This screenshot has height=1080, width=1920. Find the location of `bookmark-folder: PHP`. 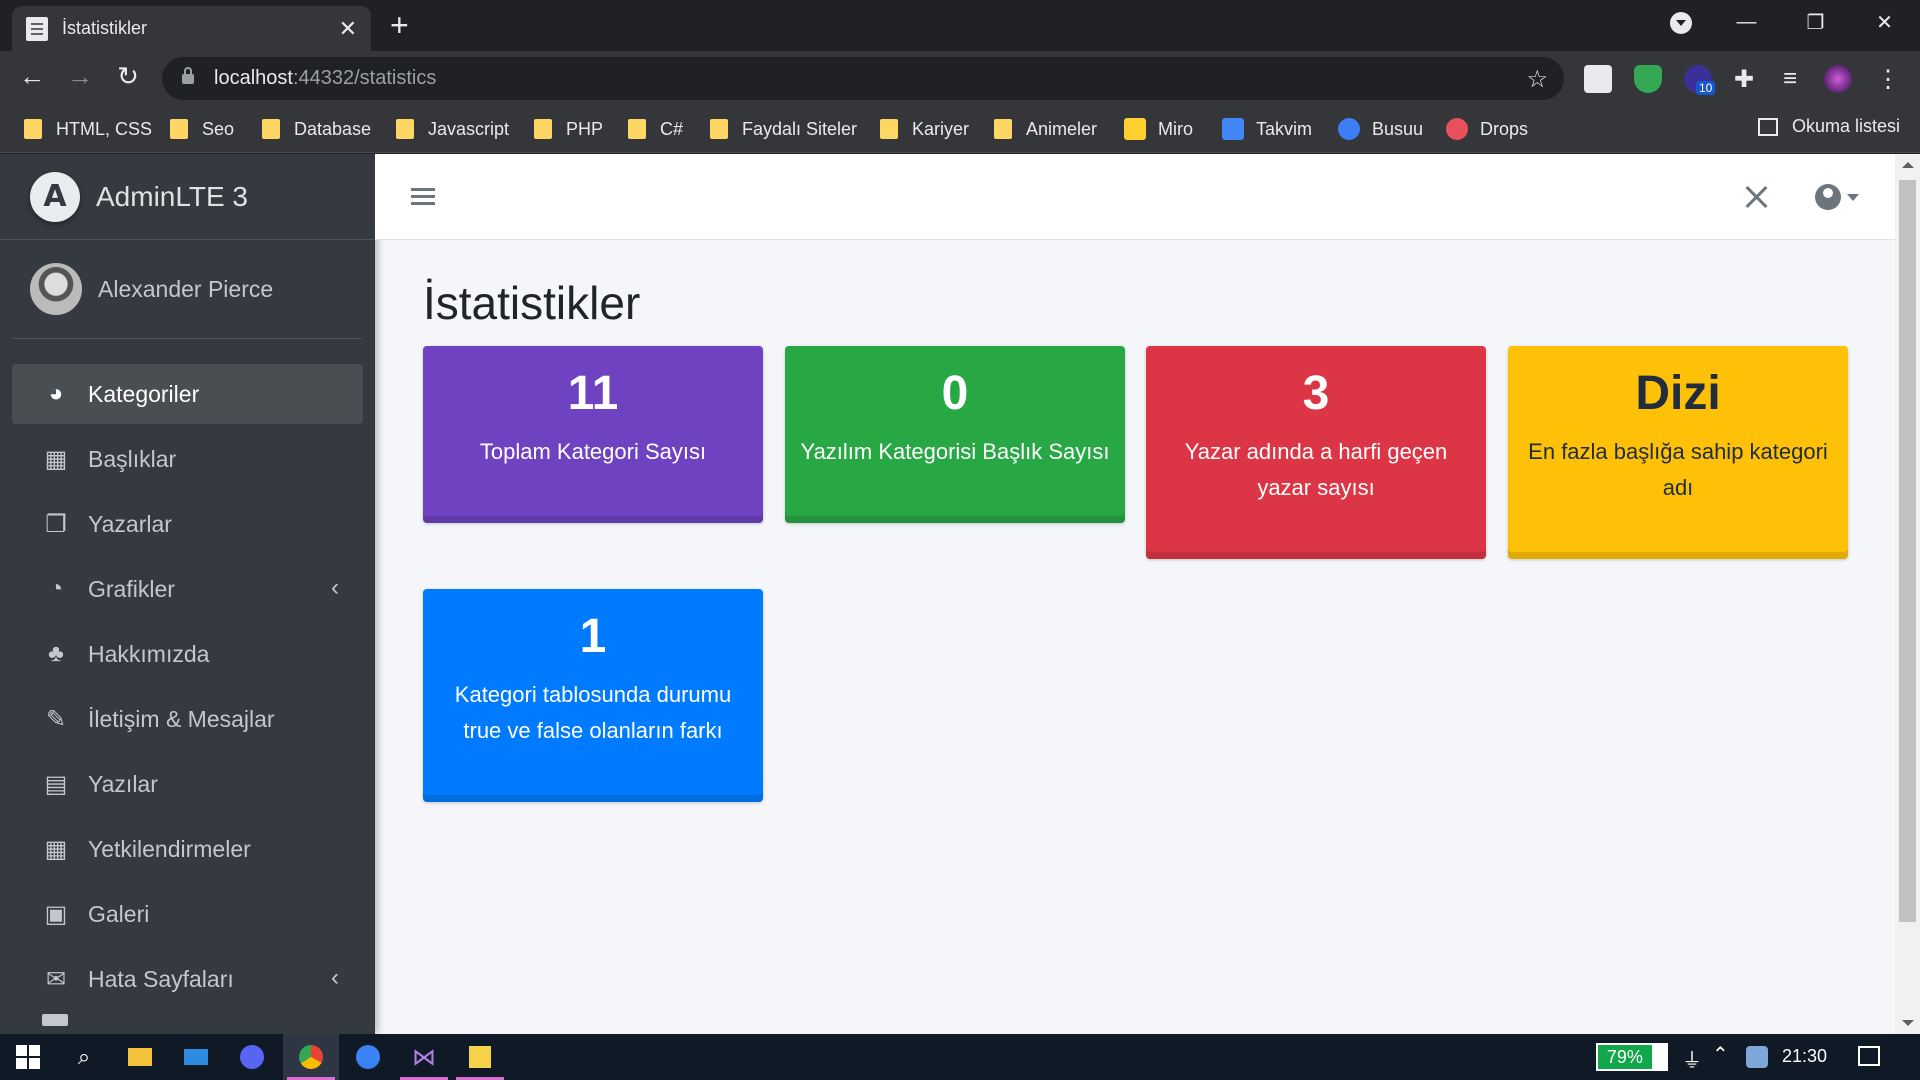

bookmark-folder: PHP is located at coordinates (568, 129).